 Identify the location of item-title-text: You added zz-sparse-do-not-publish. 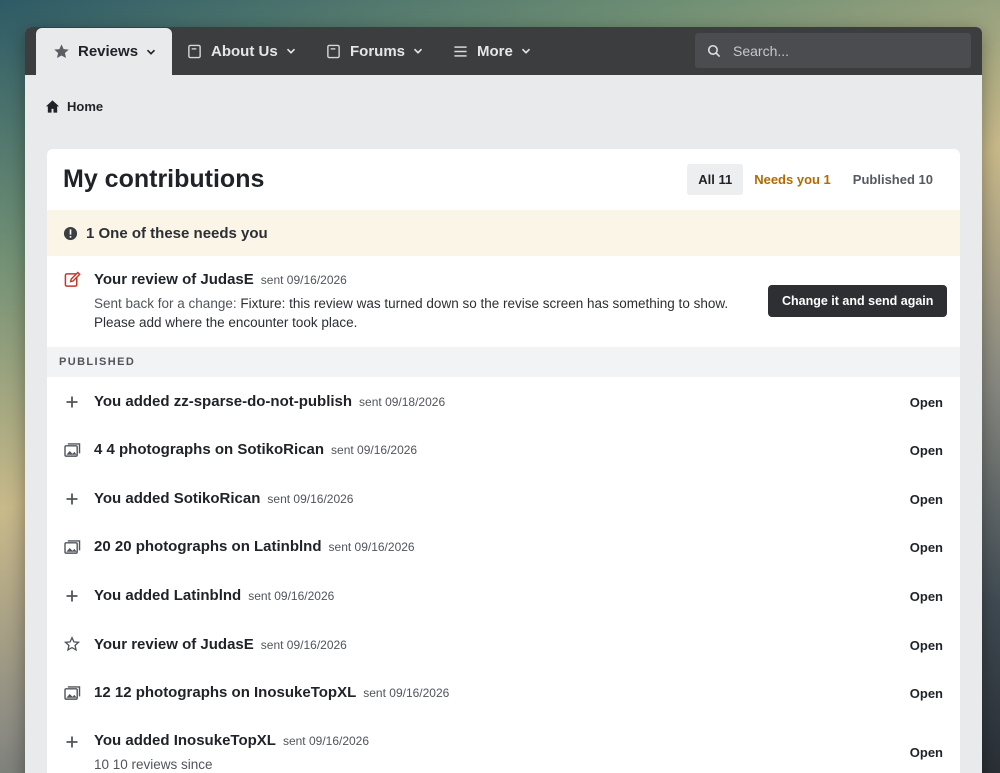
(223, 401).